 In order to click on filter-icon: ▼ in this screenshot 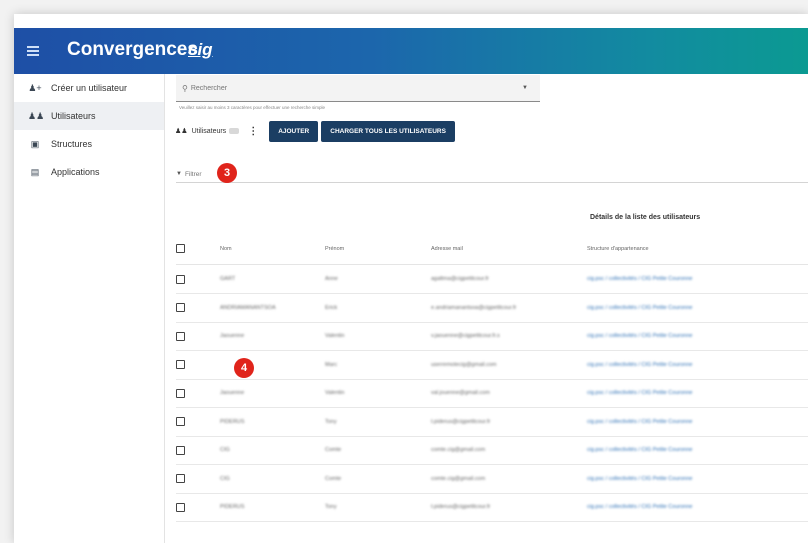, I will do `click(179, 174)`.